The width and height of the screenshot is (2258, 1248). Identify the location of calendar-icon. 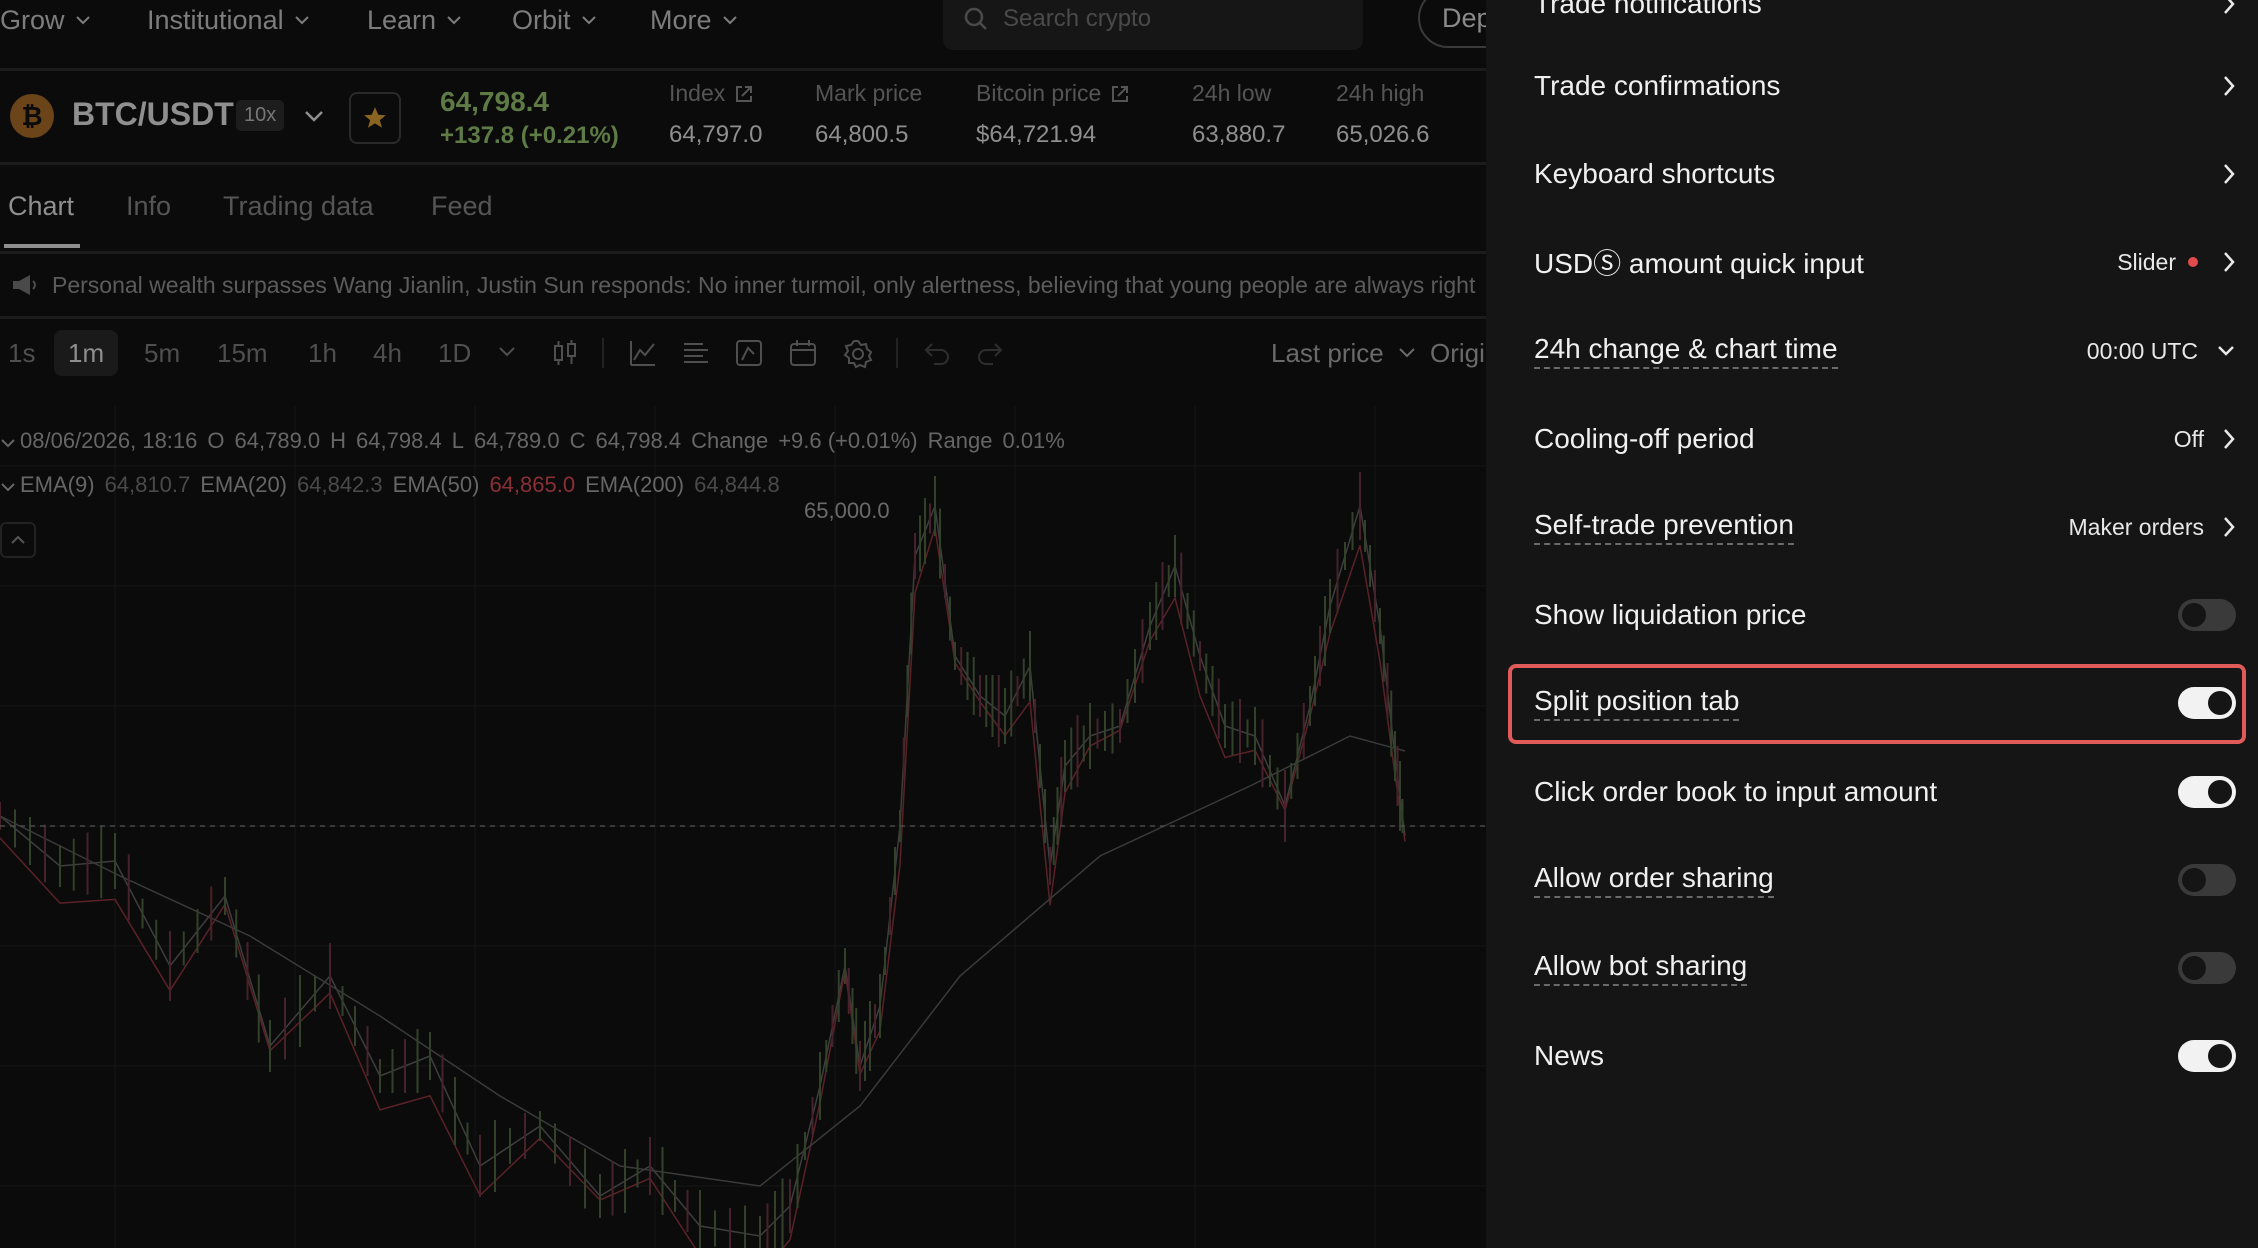
(803, 353).